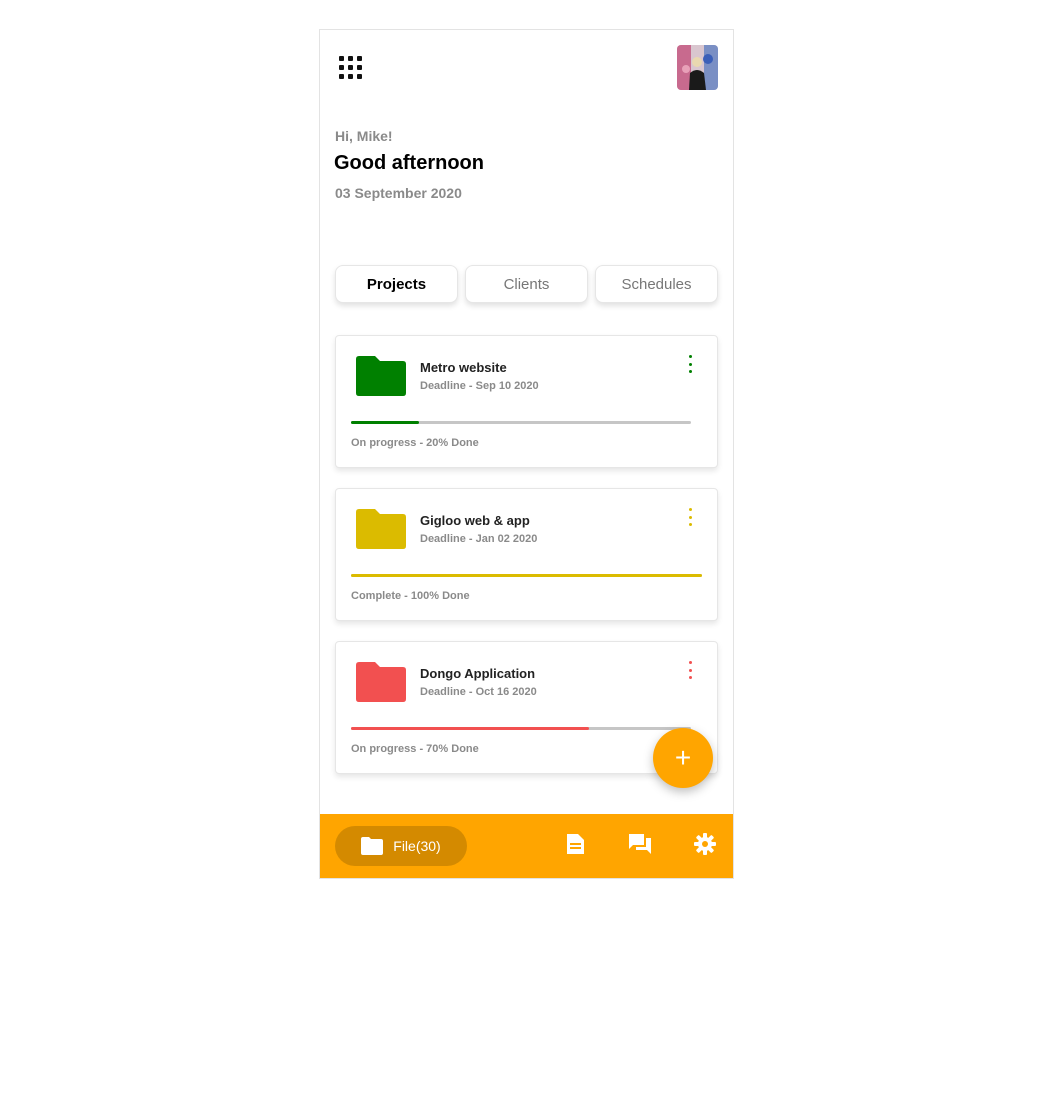 This screenshot has height=1115, width=1042. What do you see at coordinates (417, 846) in the screenshot?
I see `files-label: File(30)` at bounding box center [417, 846].